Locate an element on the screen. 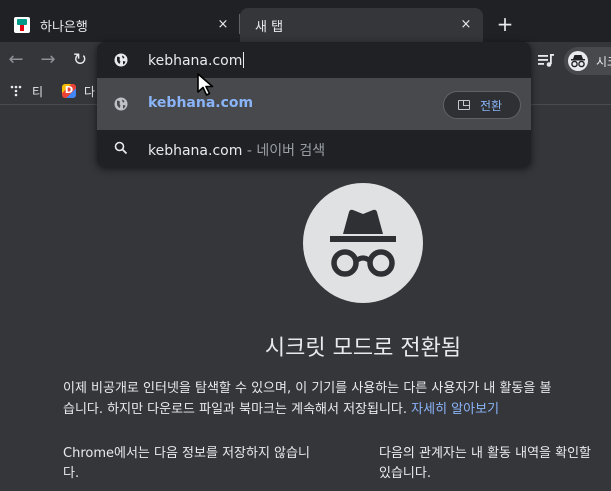 The height and width of the screenshot is (491, 611). search-icon is located at coordinates (121, 148).